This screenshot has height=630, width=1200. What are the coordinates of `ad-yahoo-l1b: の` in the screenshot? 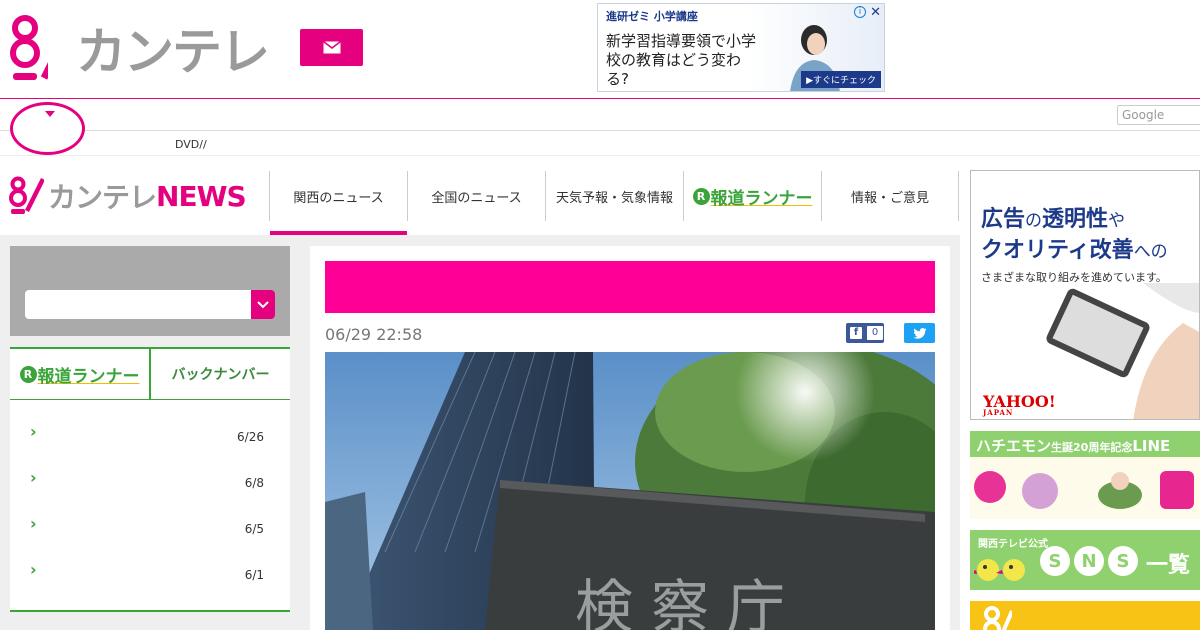 It's located at (1034, 221).